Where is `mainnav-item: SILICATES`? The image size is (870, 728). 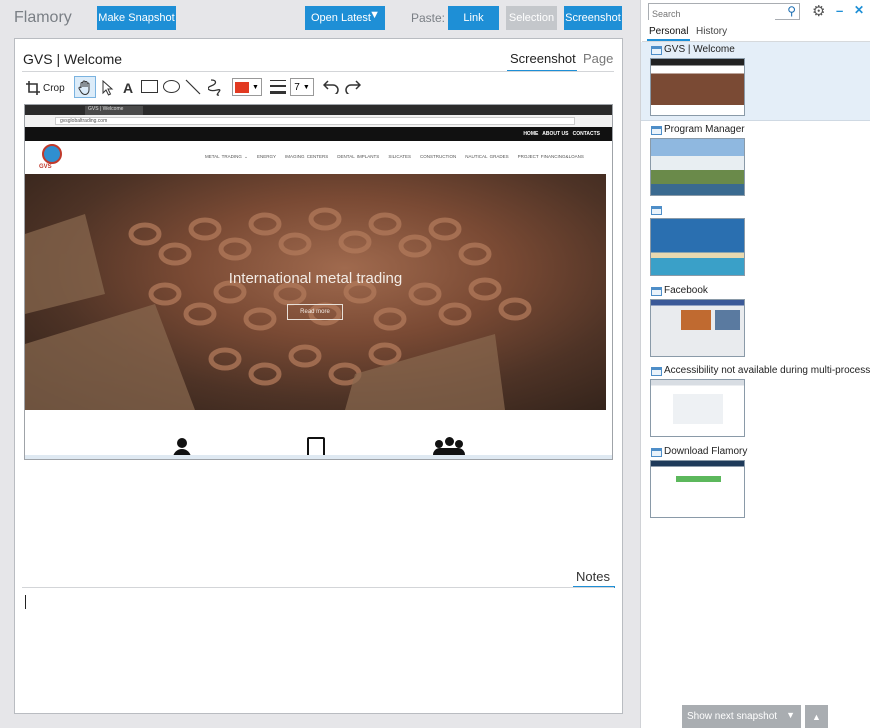 mainnav-item: SILICATES is located at coordinates (399, 156).